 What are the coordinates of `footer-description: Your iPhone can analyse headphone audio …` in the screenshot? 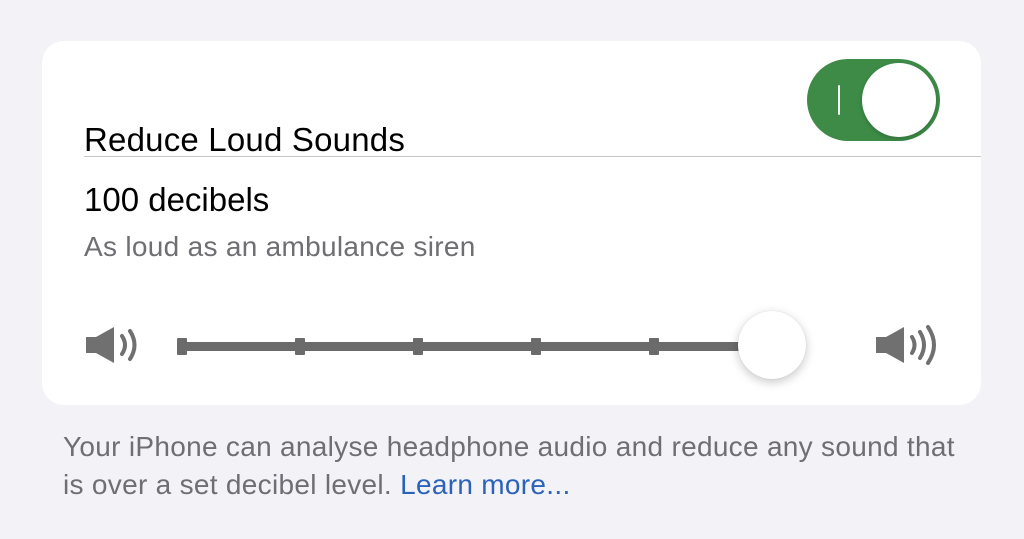 It's located at (523, 466).